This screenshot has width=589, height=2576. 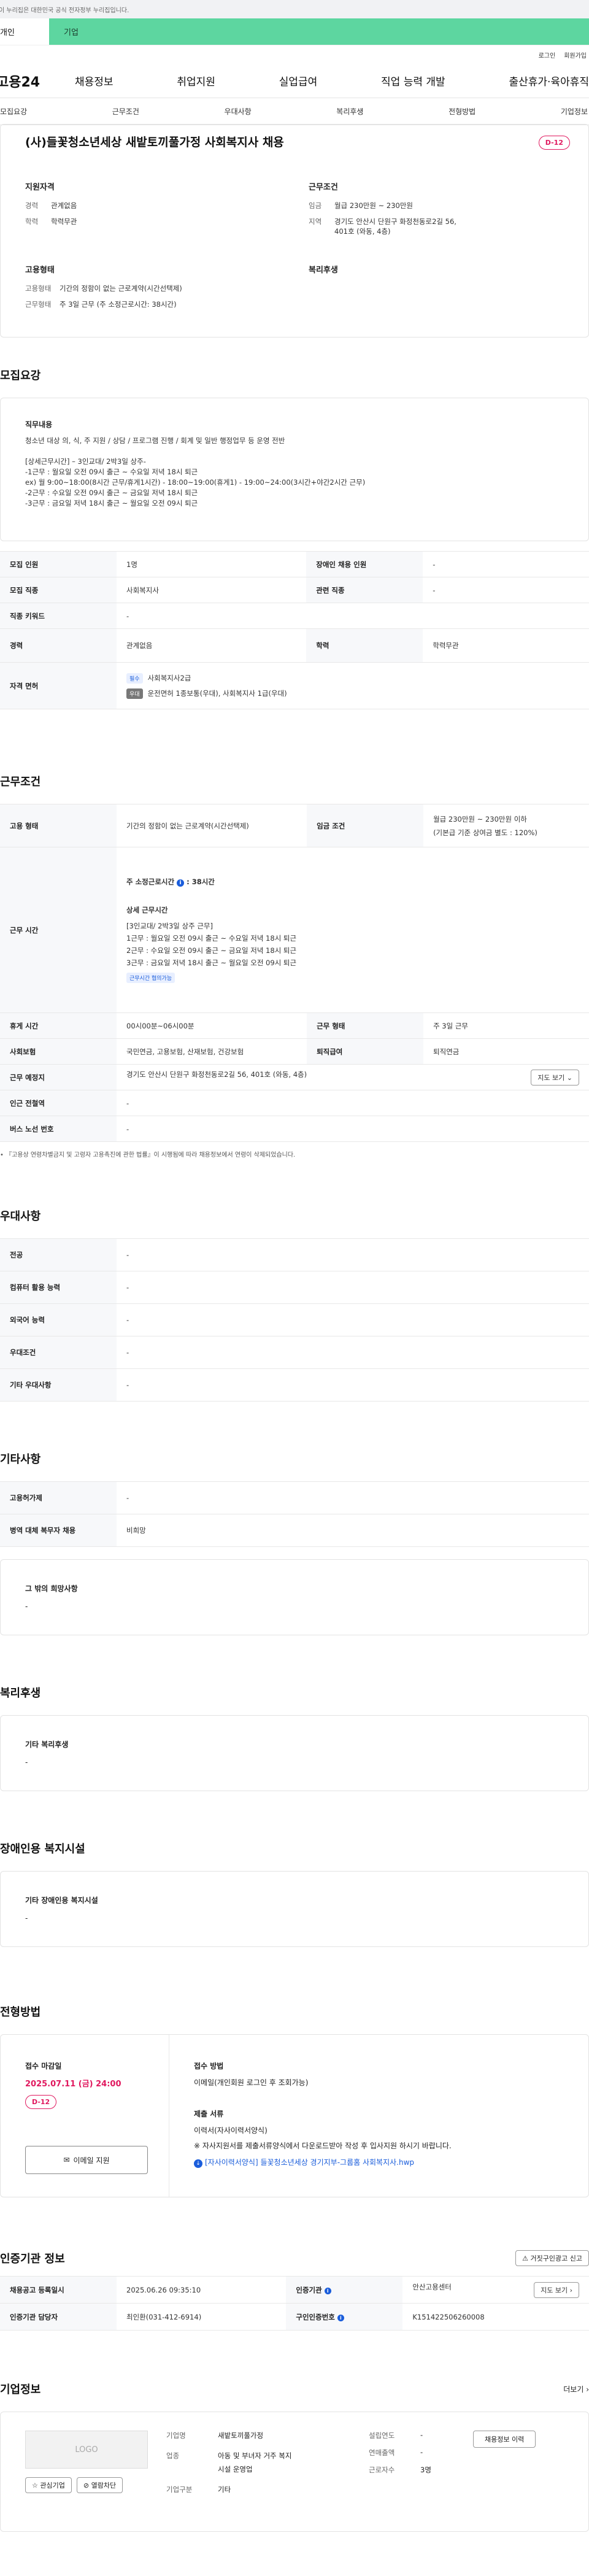 I want to click on lnb-recruit: 모집요강, so click(x=13, y=111).